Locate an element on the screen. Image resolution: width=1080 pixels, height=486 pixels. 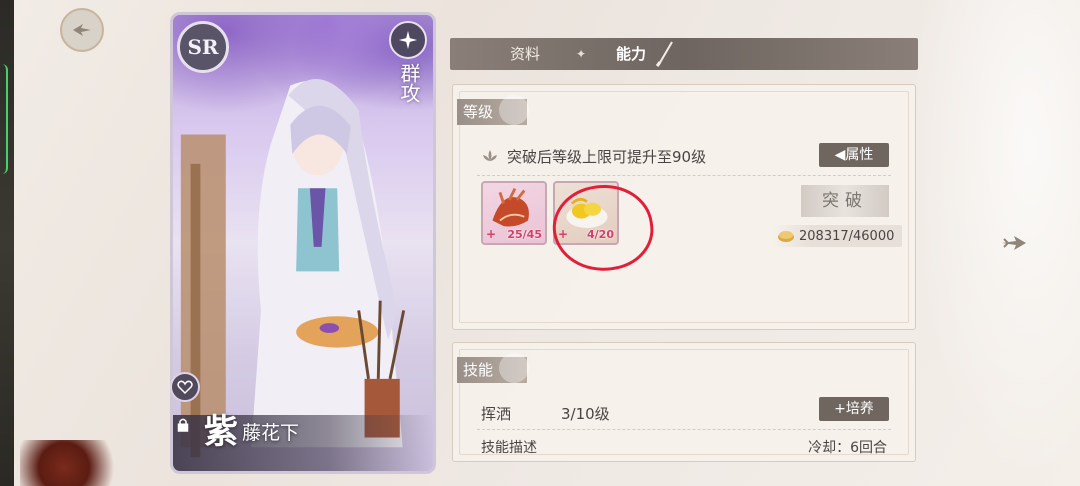
tab-profile: 资料 is located at coordinates (525, 54).